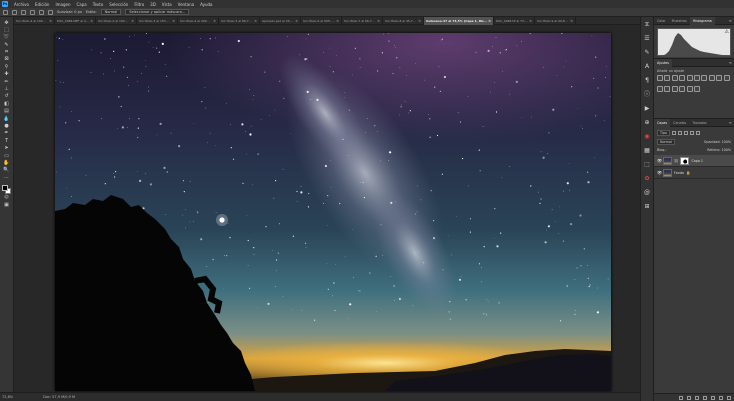 The width and height of the screenshot is (734, 401). What do you see at coordinates (647, 151) in the screenshot?
I see `styles-panel-icon: ▦` at bounding box center [647, 151].